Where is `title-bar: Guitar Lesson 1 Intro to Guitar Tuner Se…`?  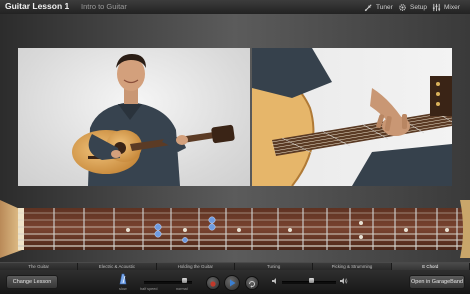 title-bar: Guitar Lesson 1 Intro to Guitar Tuner Se… is located at coordinates (235, 7).